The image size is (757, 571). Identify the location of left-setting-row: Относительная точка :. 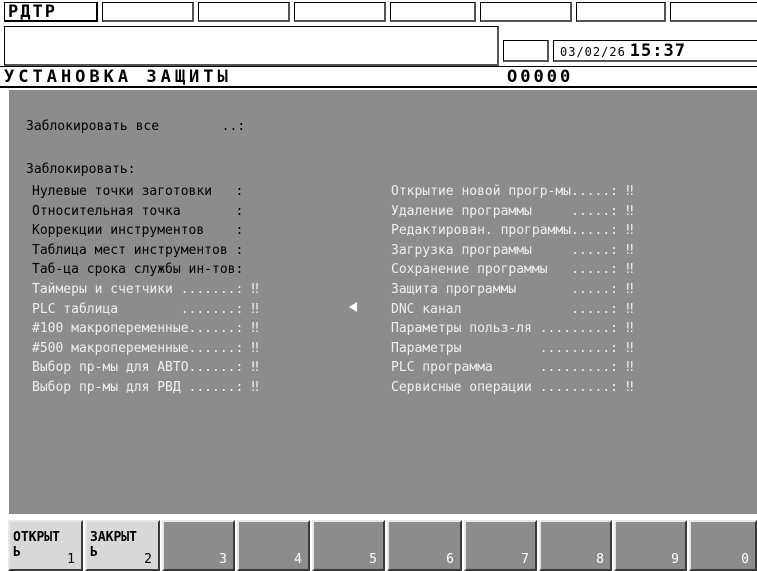
(137, 212).